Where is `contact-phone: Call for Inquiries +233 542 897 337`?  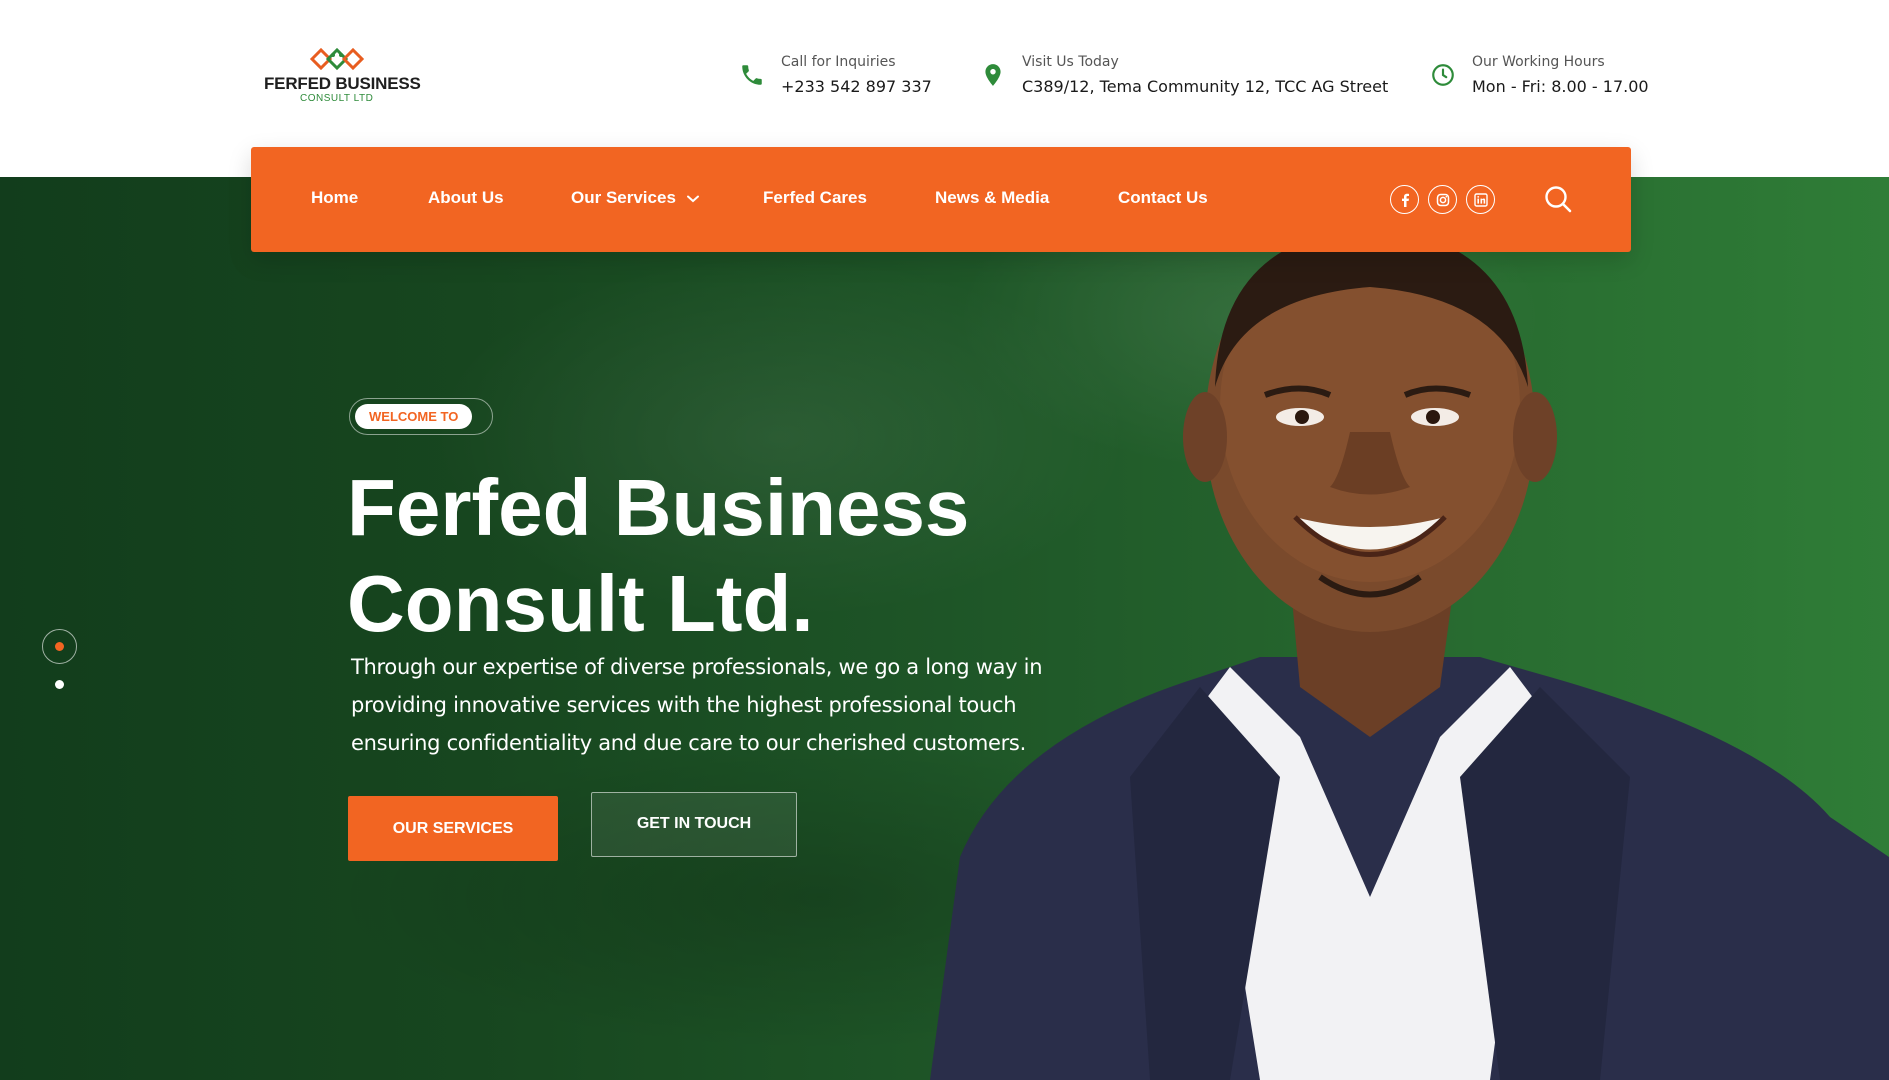
contact-phone: Call for Inquiries +233 542 897 337 is located at coordinates (835, 77).